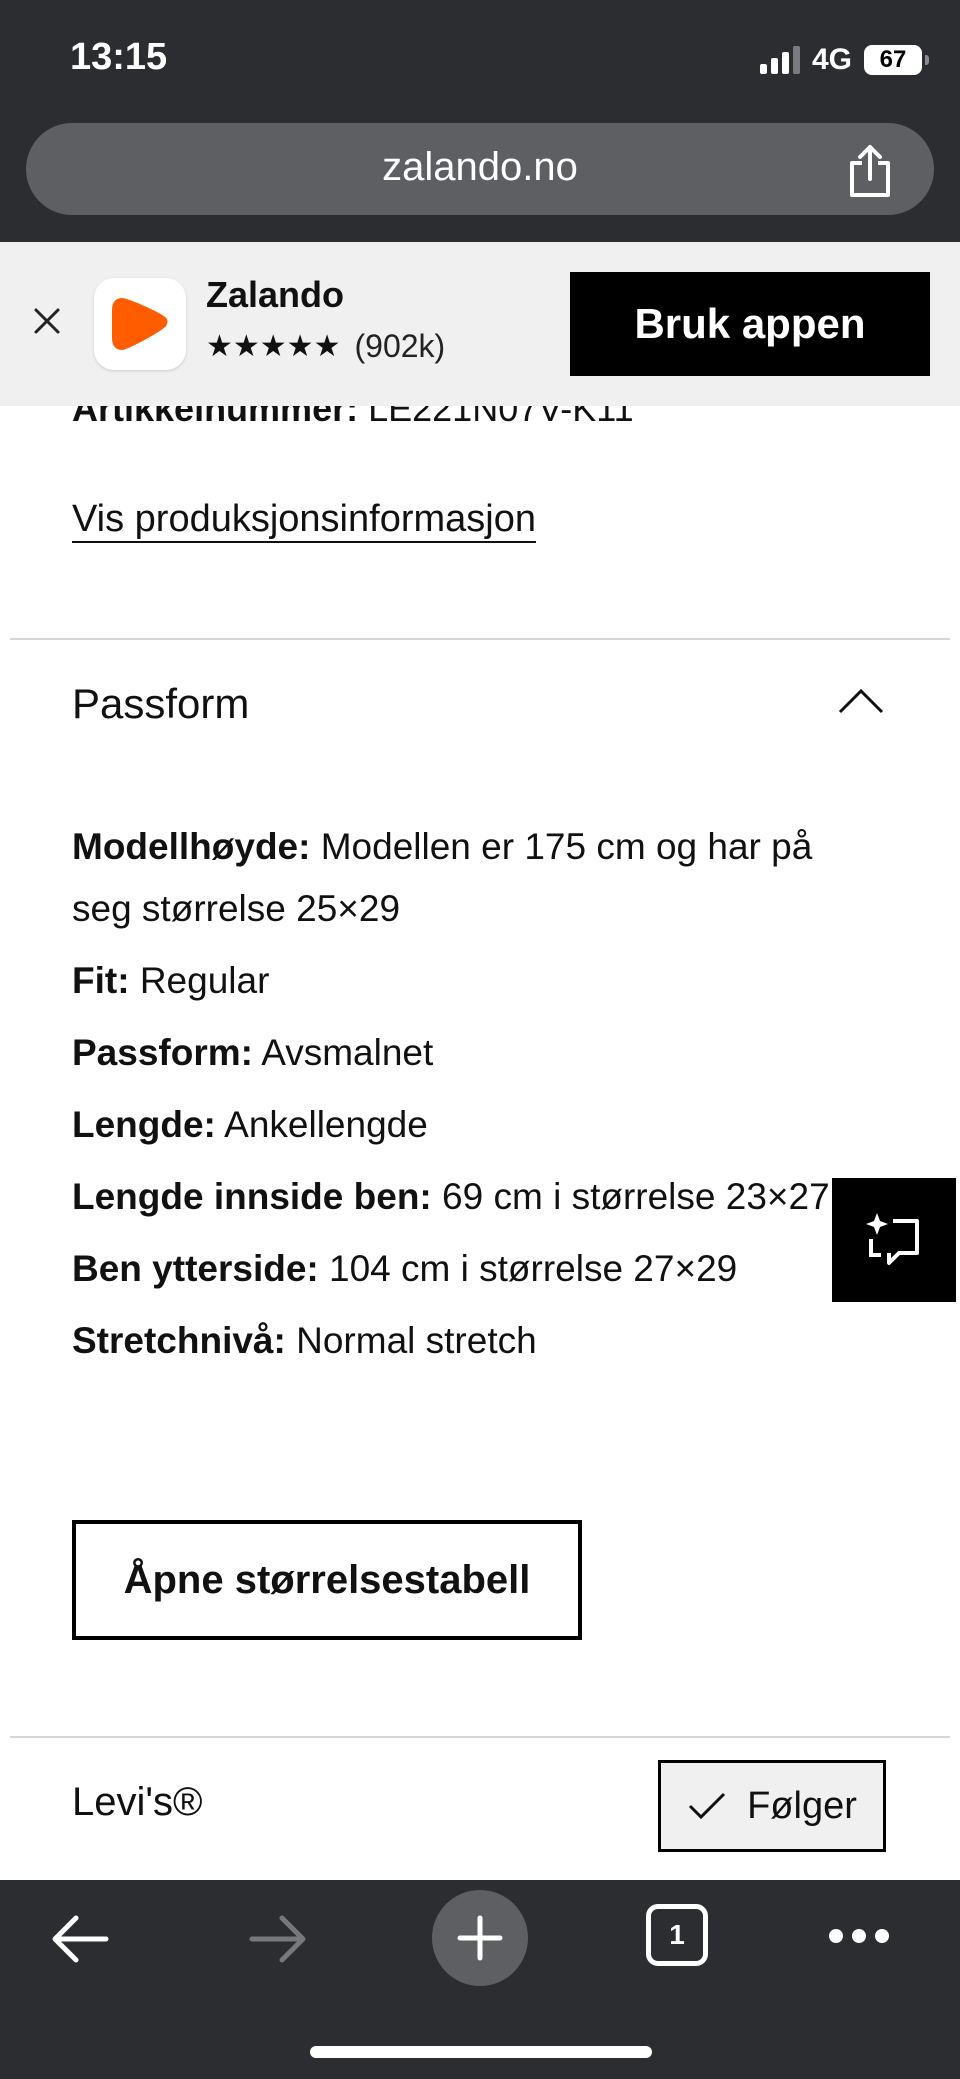 The image size is (960, 2079). Describe the element at coordinates (400, 346) in the screenshot. I see `rating-count: (902k)` at that location.